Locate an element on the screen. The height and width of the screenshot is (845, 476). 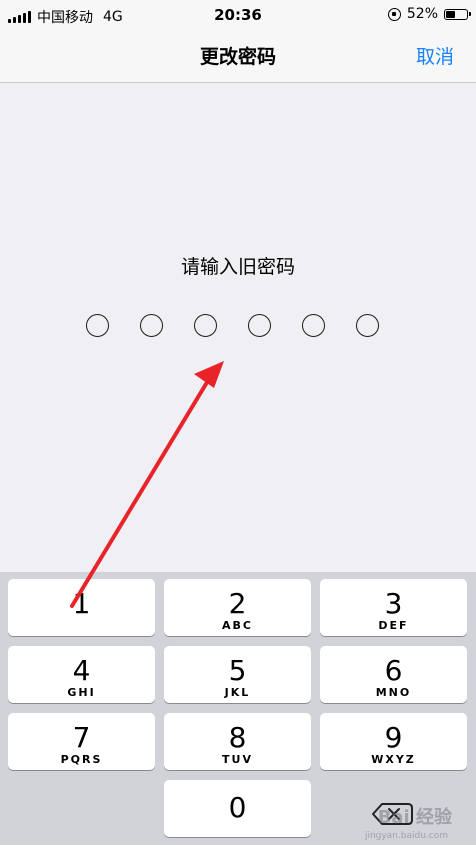
key-5: 5 JKL is located at coordinates (237, 674).